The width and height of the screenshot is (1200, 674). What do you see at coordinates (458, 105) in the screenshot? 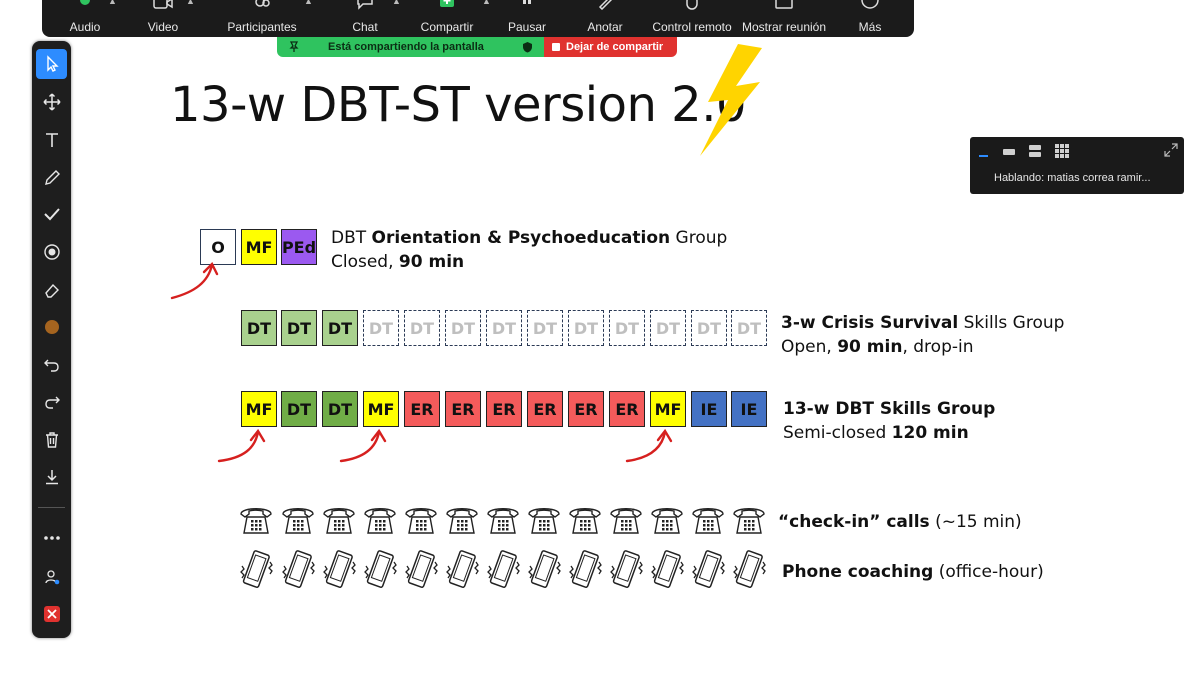
I see `slide-title: 13-w DBT-ST version 2.0` at bounding box center [458, 105].